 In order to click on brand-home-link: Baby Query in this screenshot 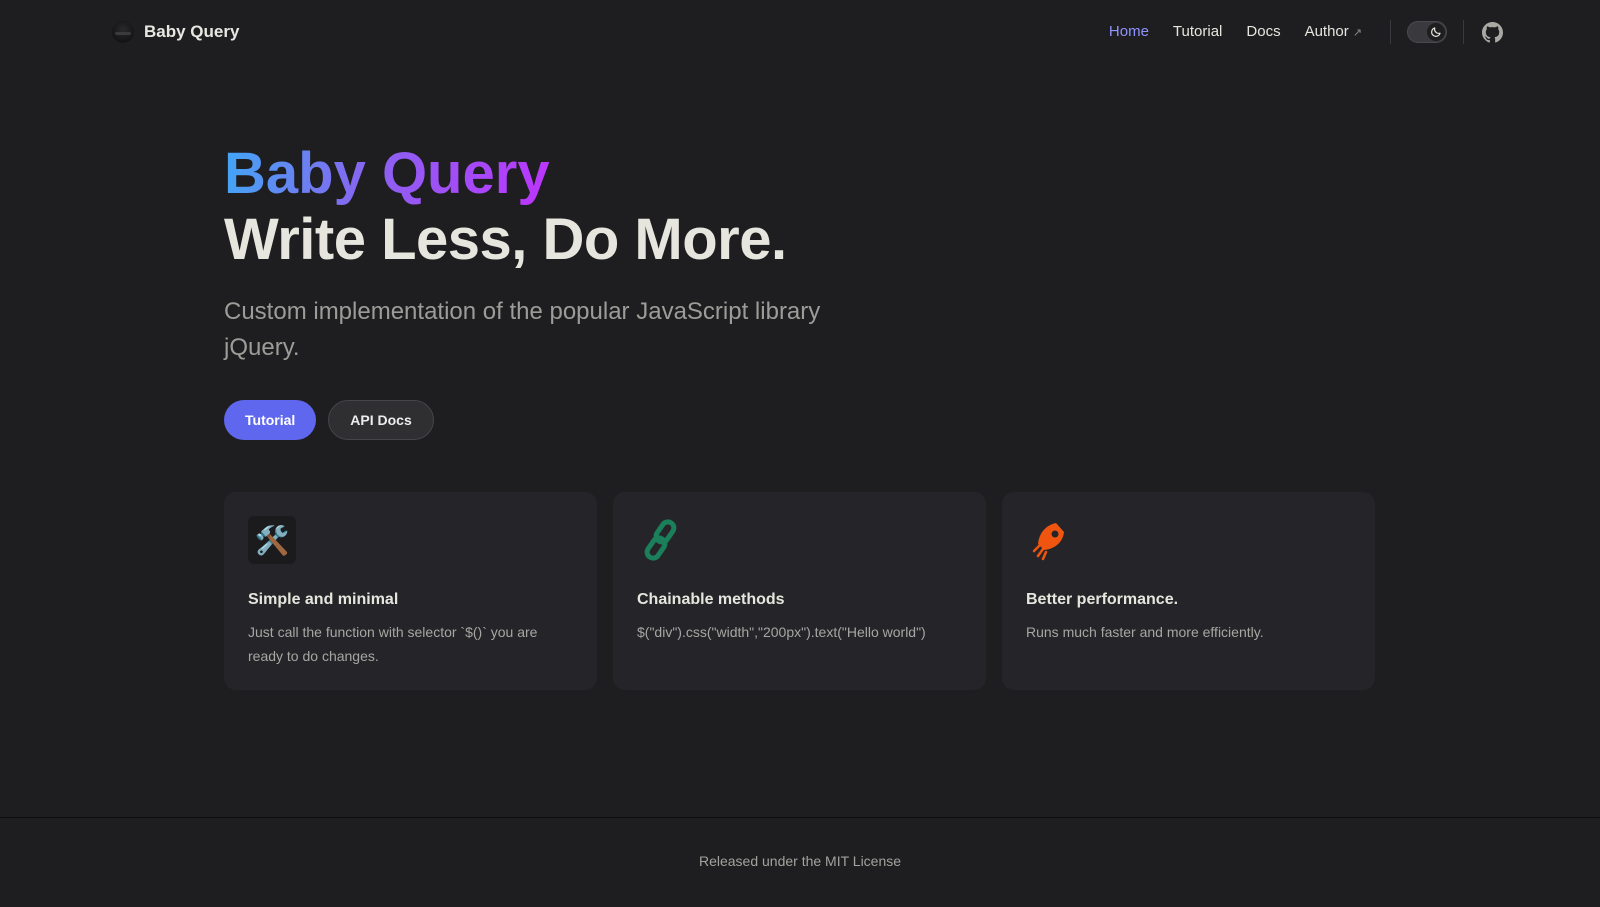, I will do `click(175, 32)`.